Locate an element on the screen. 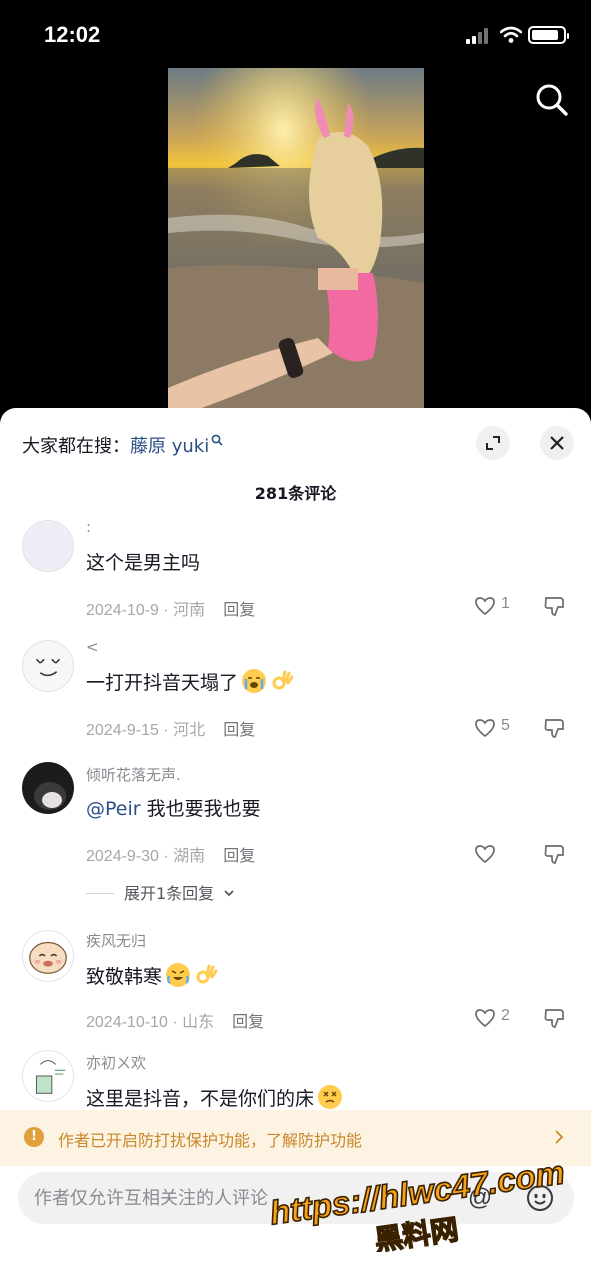 This screenshot has height=1280, width=591. comment-username: 亦初ㄨ欢 is located at coordinates (116, 1062).